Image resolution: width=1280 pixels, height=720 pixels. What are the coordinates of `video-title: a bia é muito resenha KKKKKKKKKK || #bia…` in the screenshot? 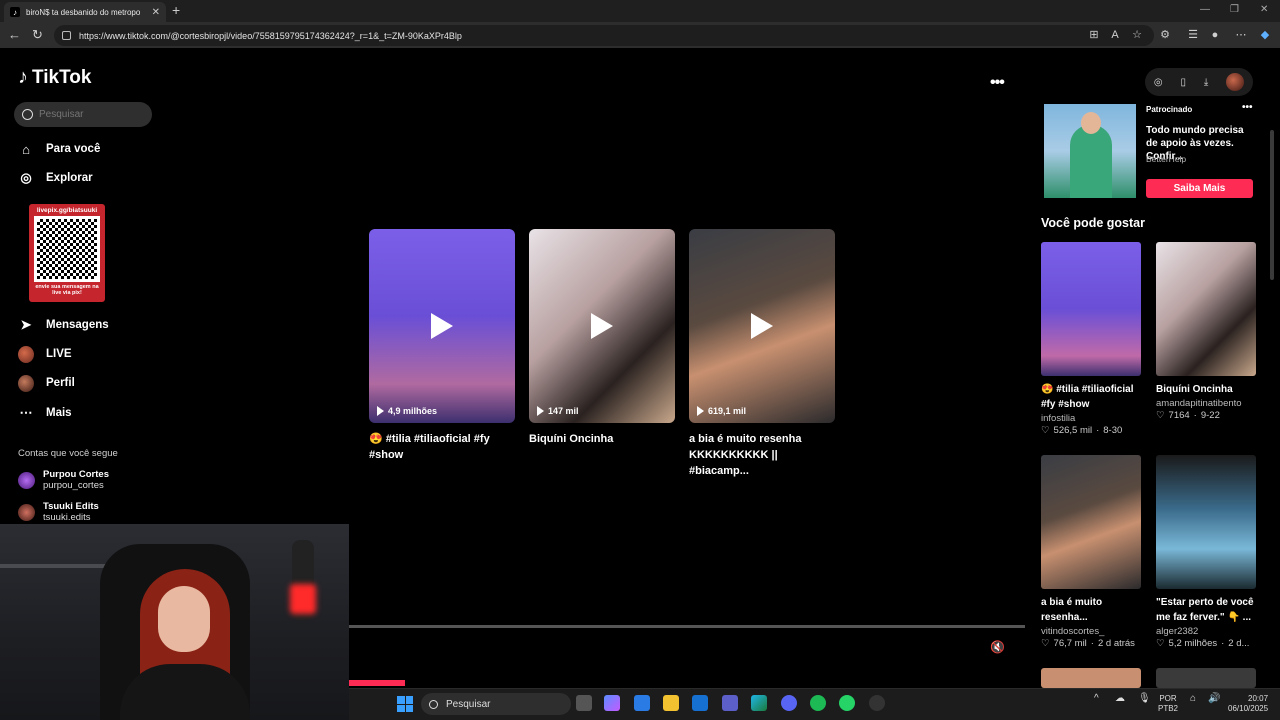 It's located at (762, 455).